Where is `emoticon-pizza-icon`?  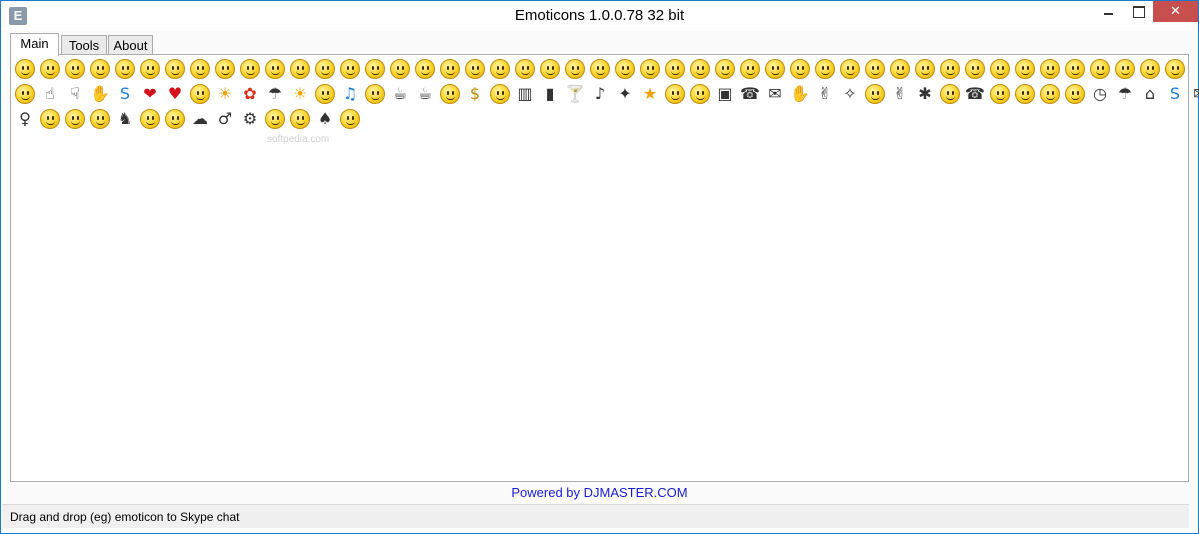 emoticon-pizza-icon is located at coordinates (450, 94).